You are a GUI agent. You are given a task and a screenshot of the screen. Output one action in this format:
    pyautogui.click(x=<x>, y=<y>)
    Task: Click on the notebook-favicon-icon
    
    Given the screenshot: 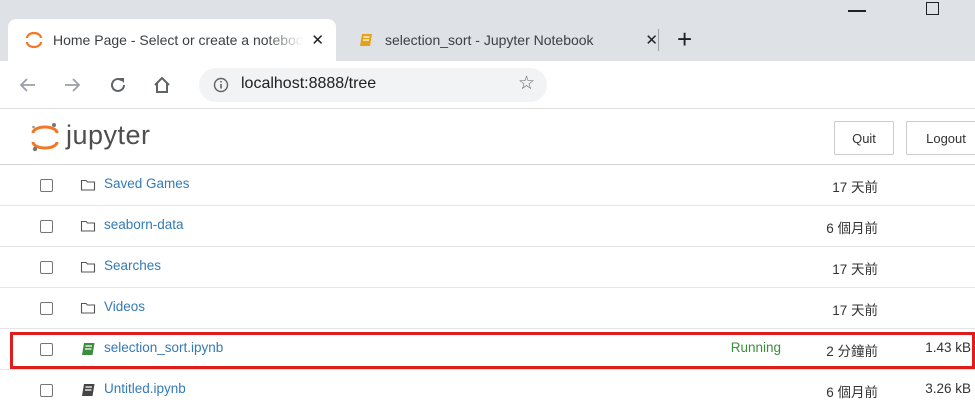 What is the action you would take?
    pyautogui.click(x=366, y=40)
    